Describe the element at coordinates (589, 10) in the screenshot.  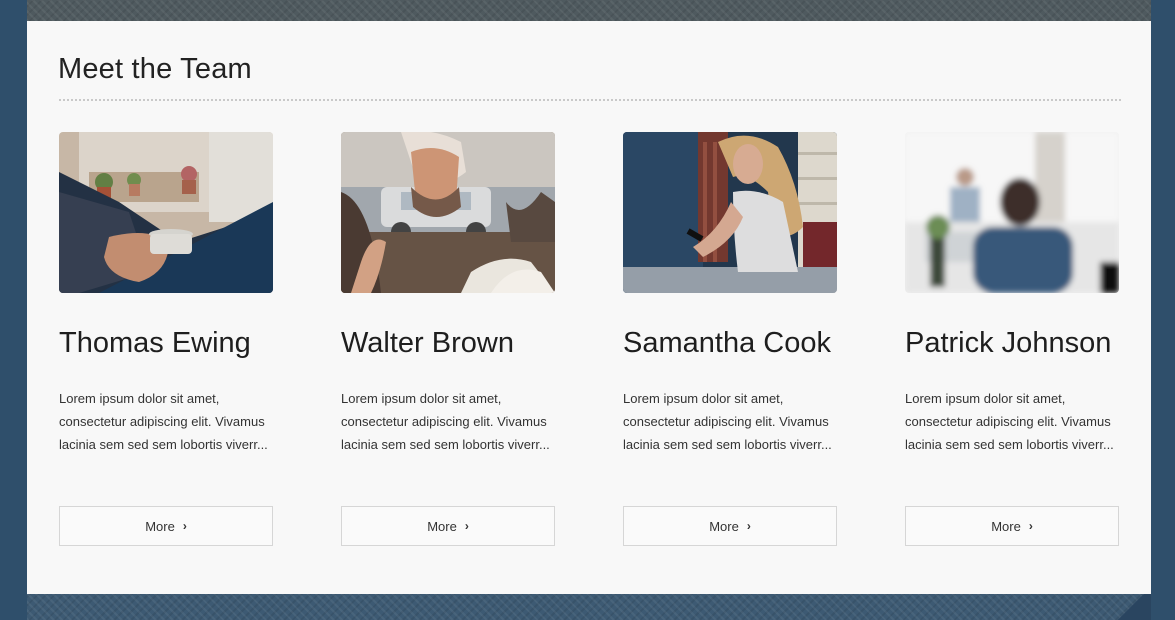
I see `pattern-header-strip` at that location.